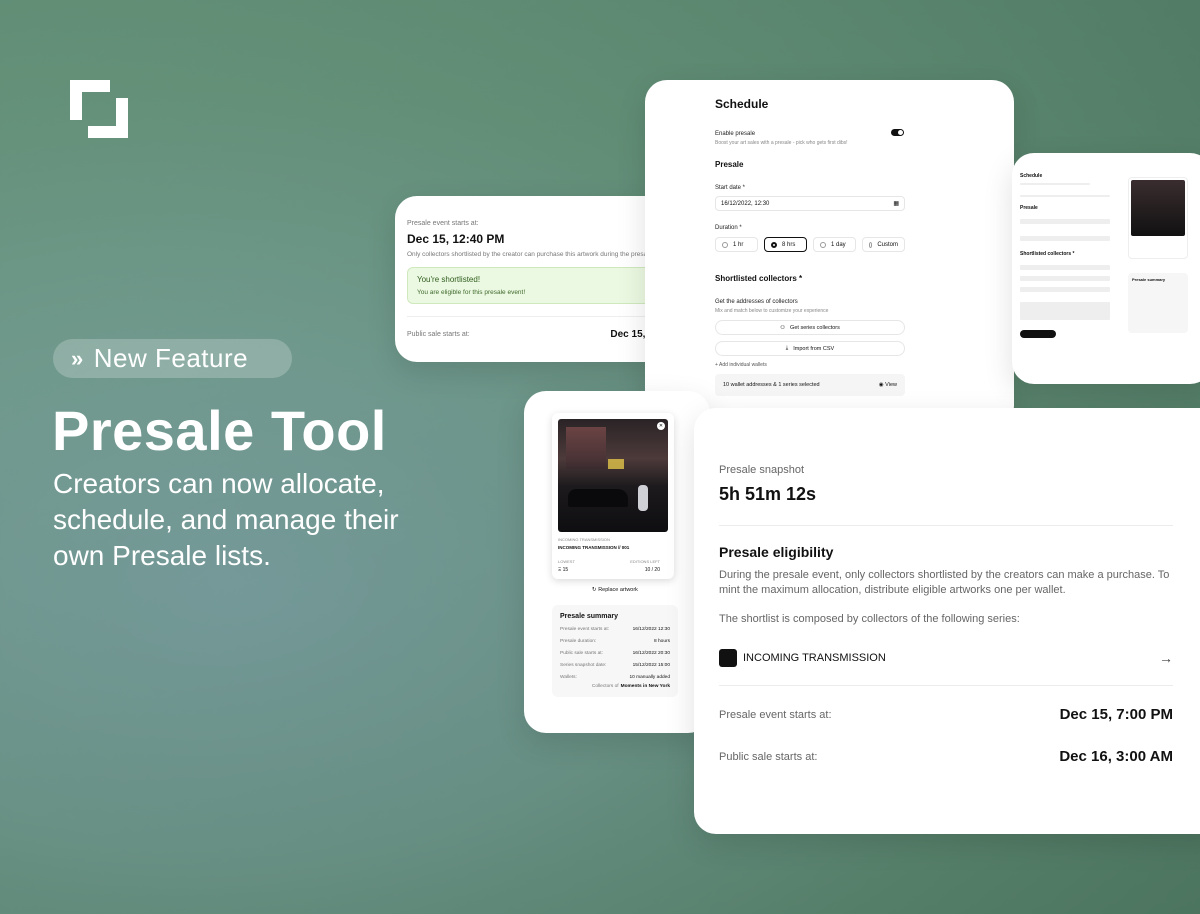 The image size is (1200, 914). Describe the element at coordinates (891, 385) in the screenshot. I see `view-label: View` at that location.